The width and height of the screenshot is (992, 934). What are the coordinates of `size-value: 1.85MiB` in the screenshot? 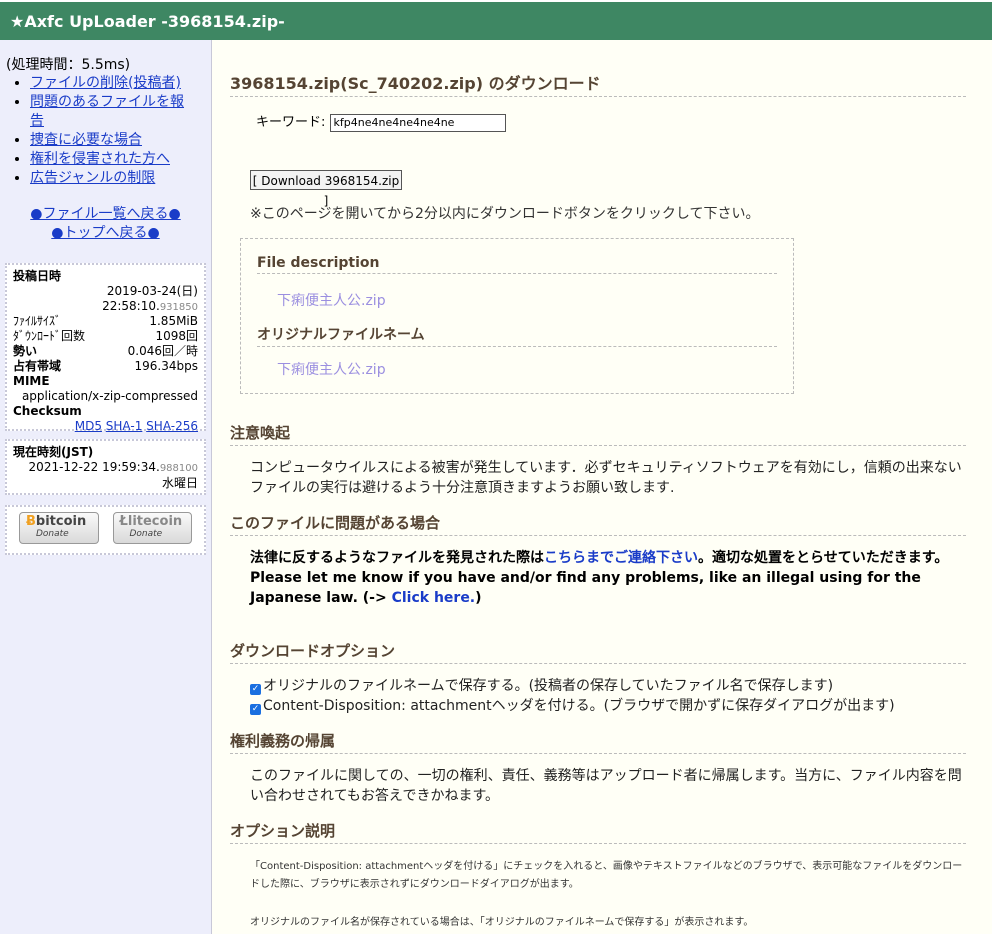 It's located at (173, 321).